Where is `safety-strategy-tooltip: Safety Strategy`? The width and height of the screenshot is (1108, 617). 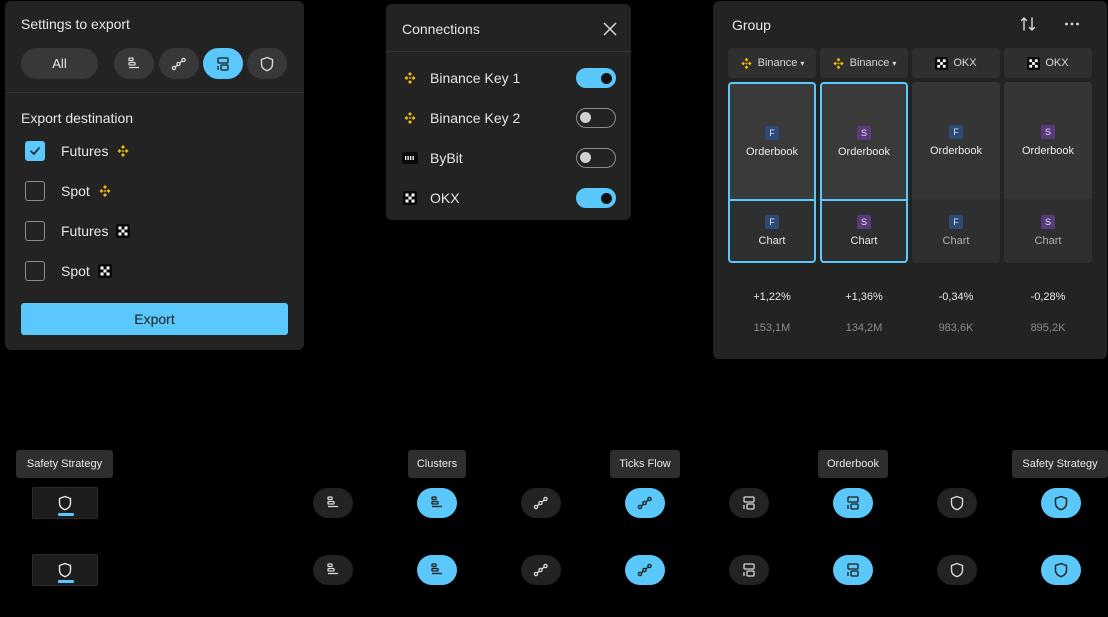
safety-strategy-tooltip: Safety Strategy is located at coordinates (1060, 464).